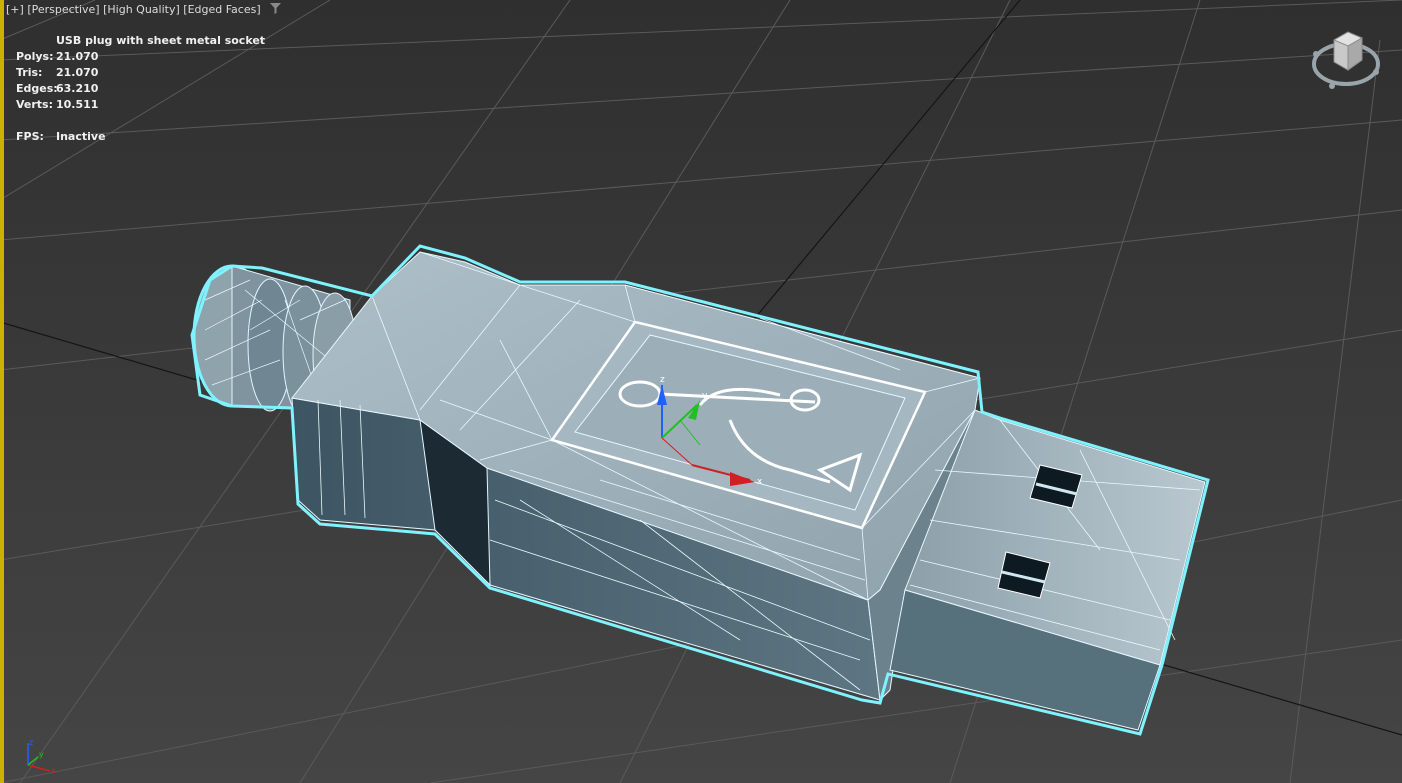 Image resolution: width=1402 pixels, height=783 pixels. What do you see at coordinates (276, 10) in the screenshot?
I see `funnel-icon` at bounding box center [276, 10].